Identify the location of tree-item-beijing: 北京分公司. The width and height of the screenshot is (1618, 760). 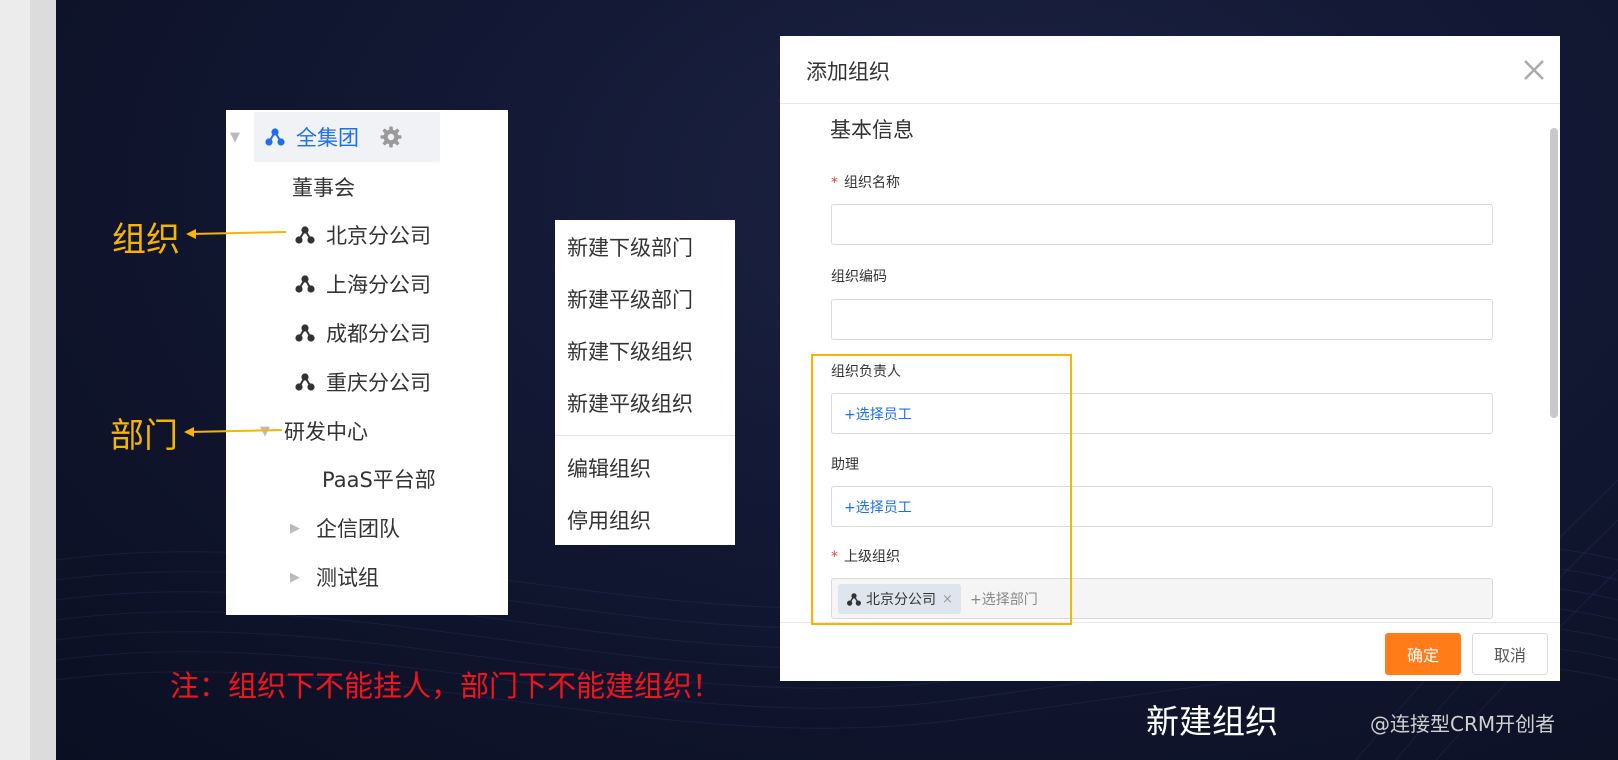
(362, 235).